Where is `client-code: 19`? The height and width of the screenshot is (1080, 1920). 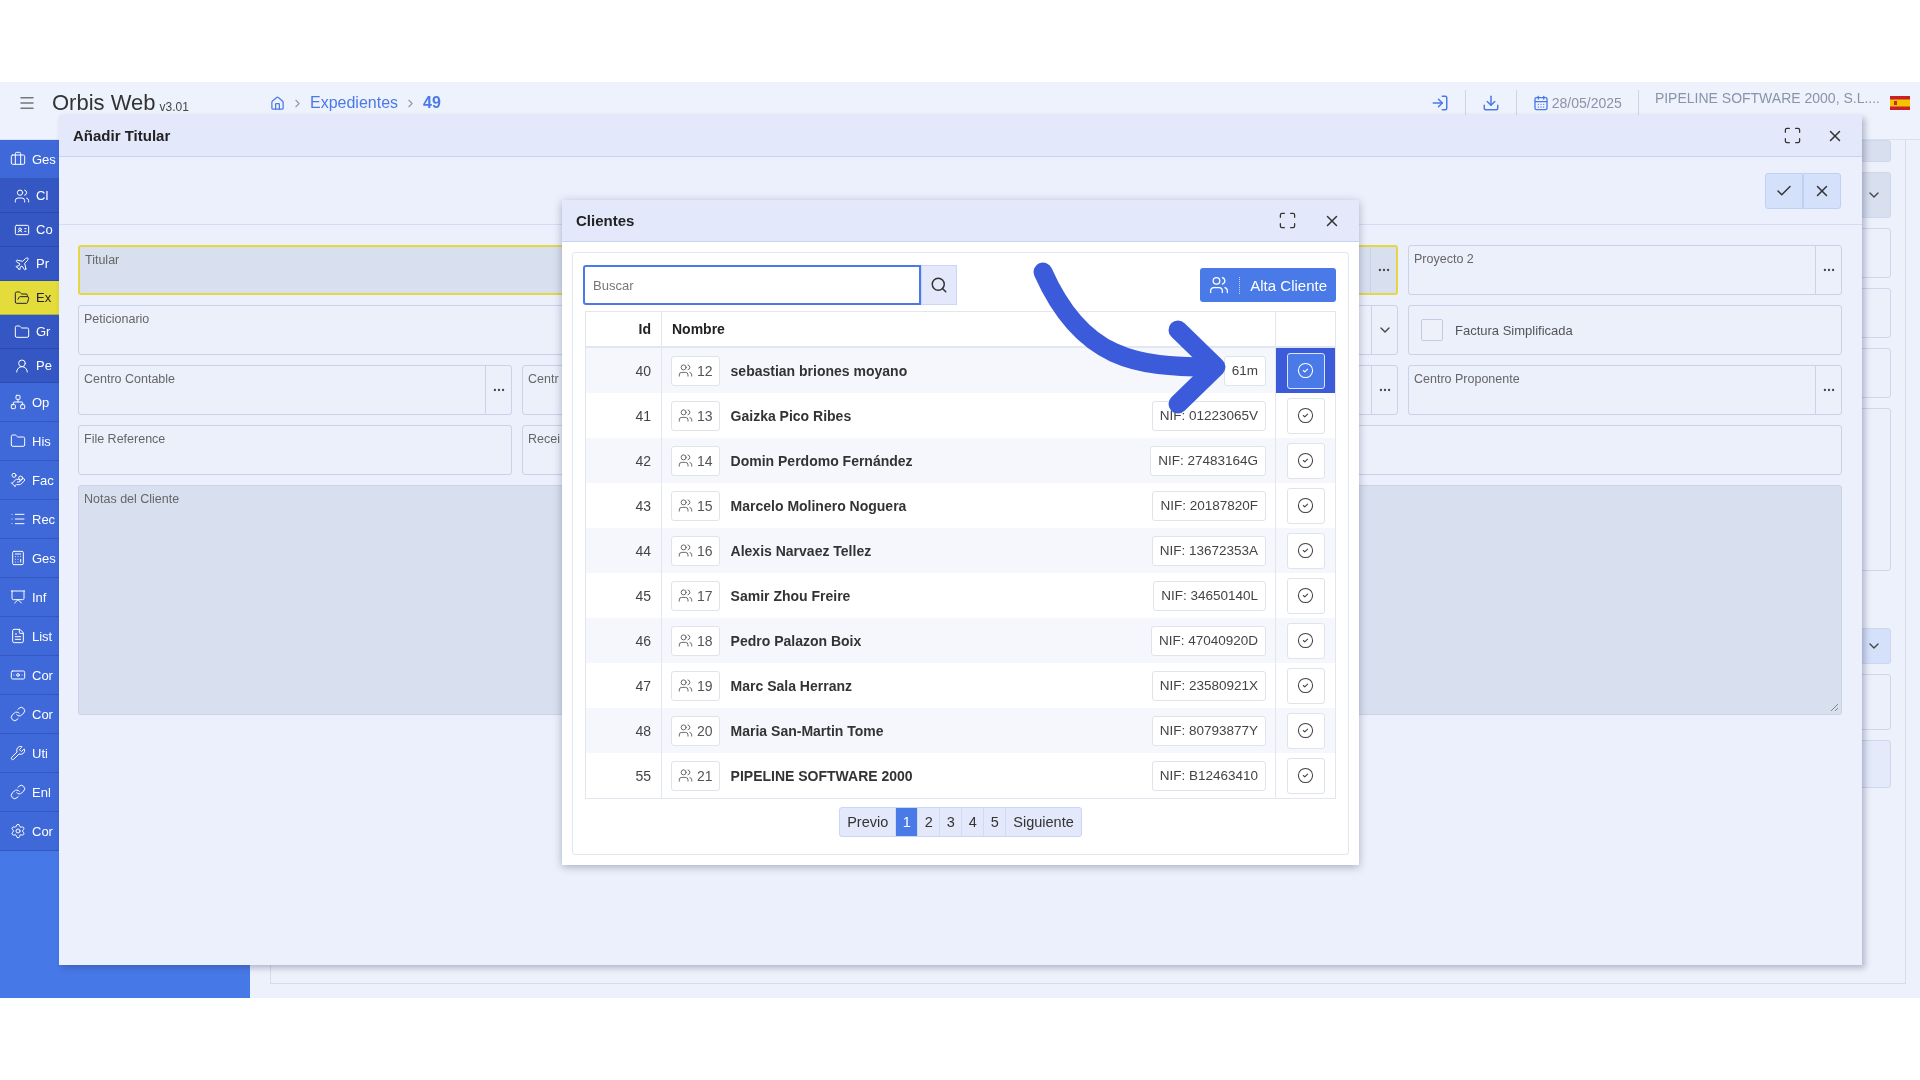
client-code: 19 is located at coordinates (705, 685).